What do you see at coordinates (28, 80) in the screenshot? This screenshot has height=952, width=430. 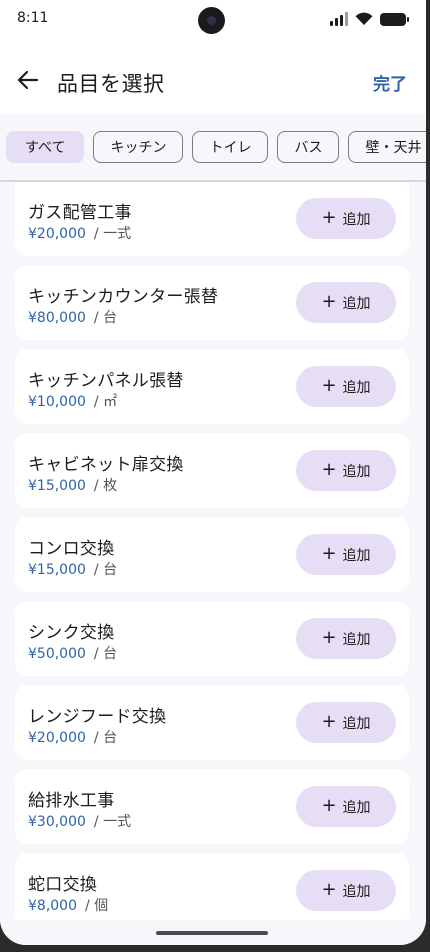 I see `arrow-left-icon` at bounding box center [28, 80].